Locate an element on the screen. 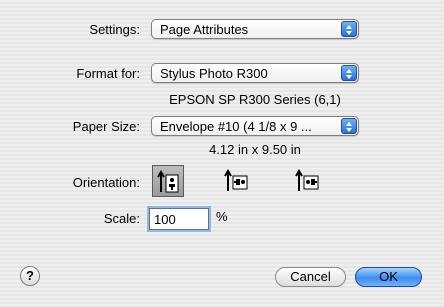 Image resolution: width=444 pixels, height=307 pixels. paper-dimensions: 4.12 in x 9.50 in is located at coordinates (255, 149).